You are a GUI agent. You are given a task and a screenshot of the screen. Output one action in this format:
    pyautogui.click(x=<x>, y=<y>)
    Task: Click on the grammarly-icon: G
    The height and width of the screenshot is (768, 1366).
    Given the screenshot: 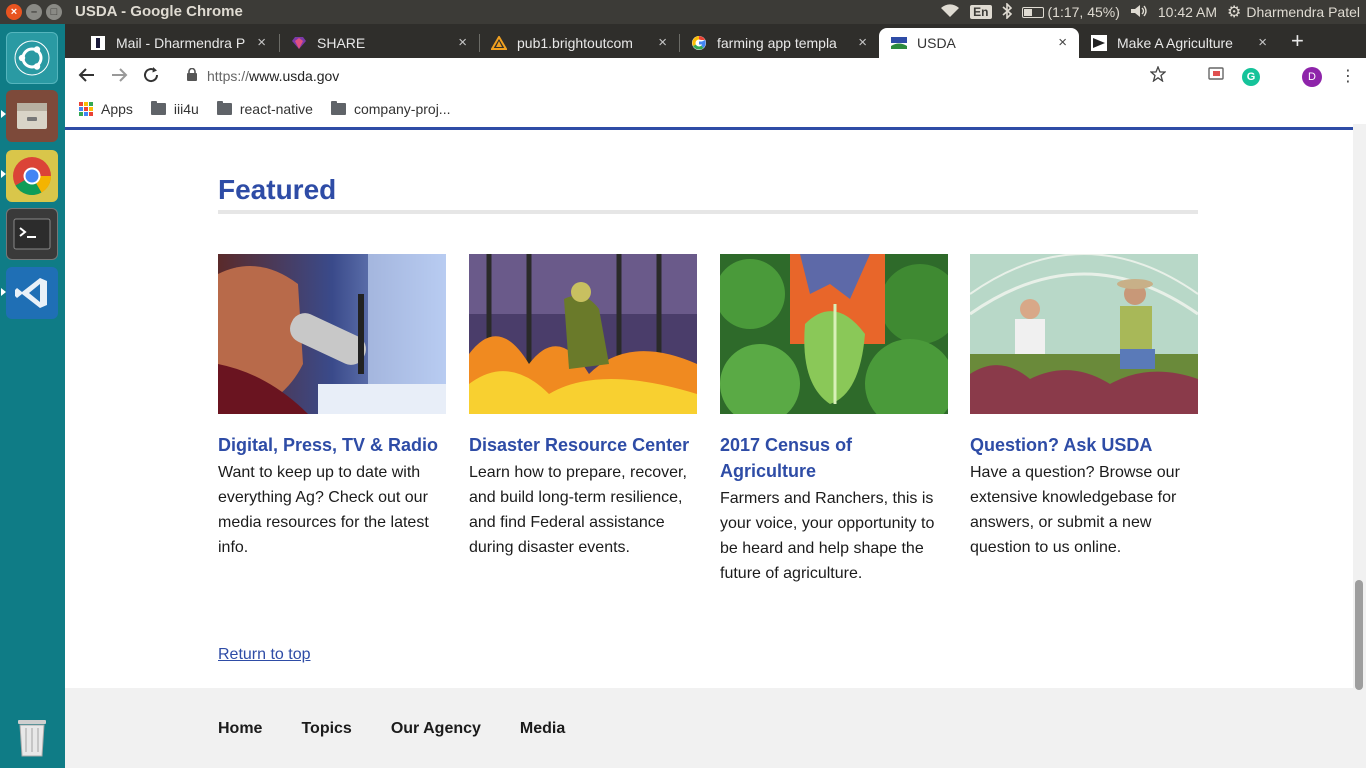 What is the action you would take?
    pyautogui.click(x=1251, y=76)
    